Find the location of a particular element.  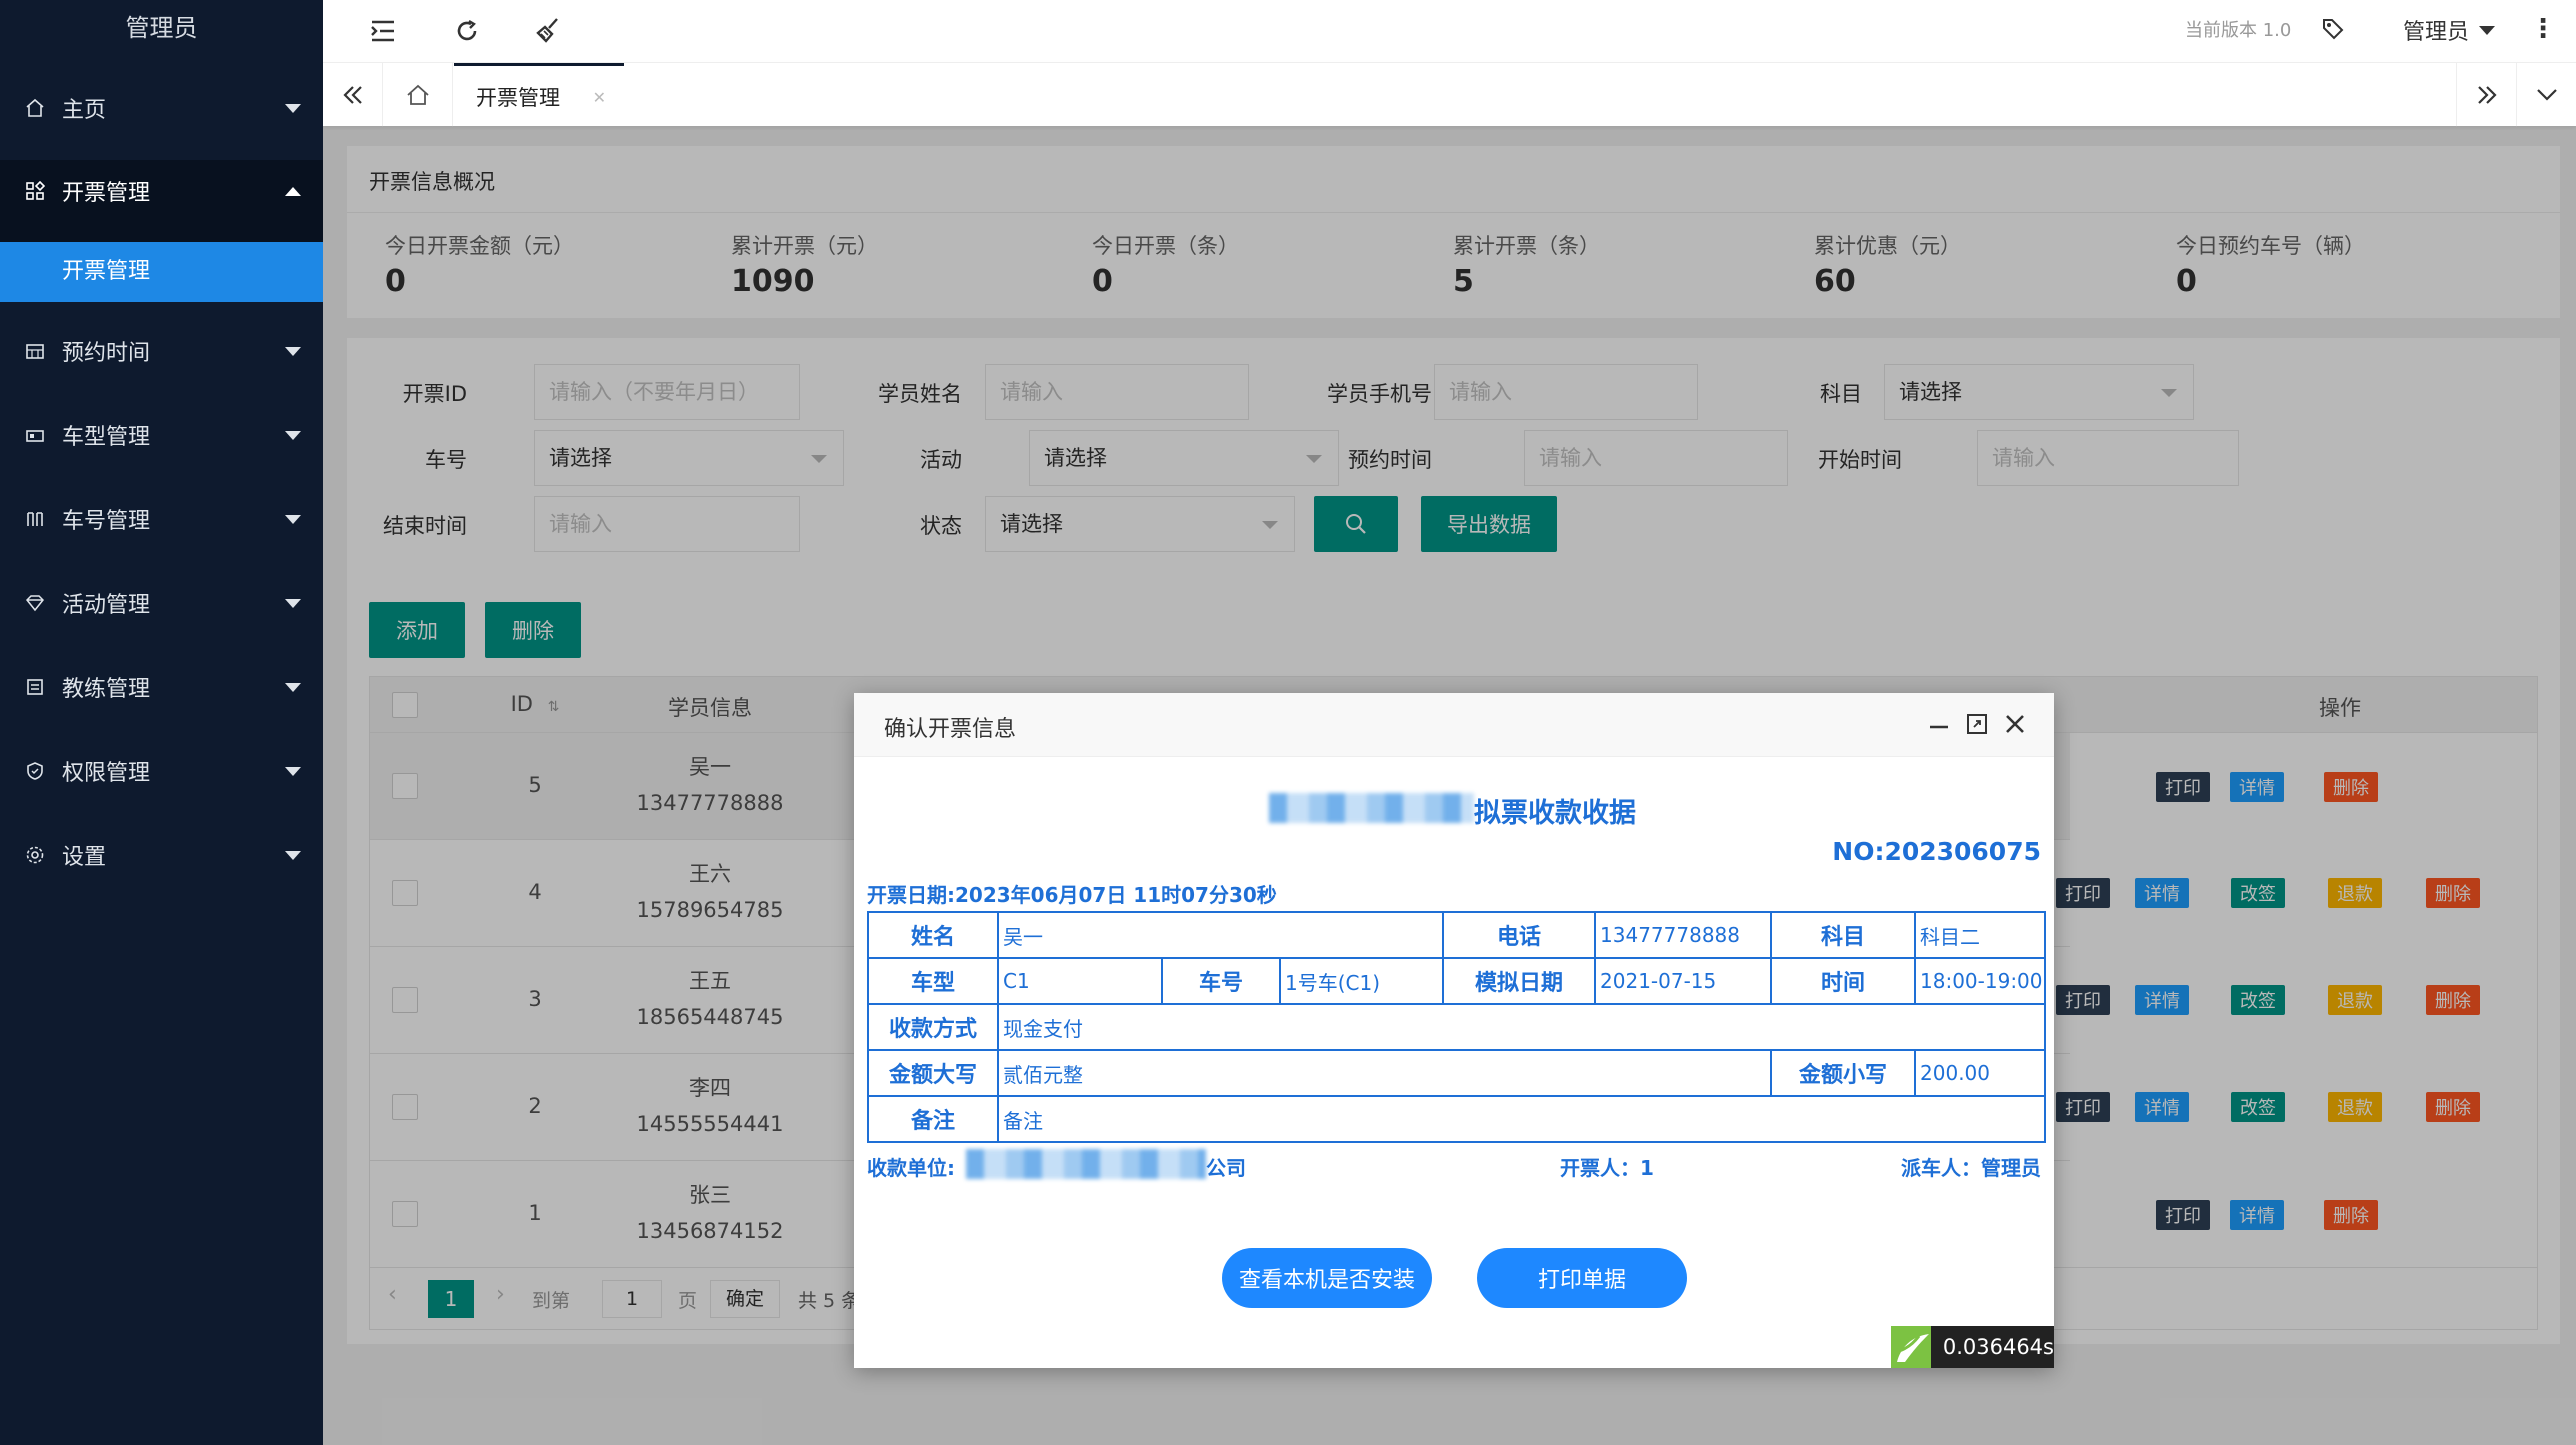

name-value: 吴一 is located at coordinates (1220, 935).